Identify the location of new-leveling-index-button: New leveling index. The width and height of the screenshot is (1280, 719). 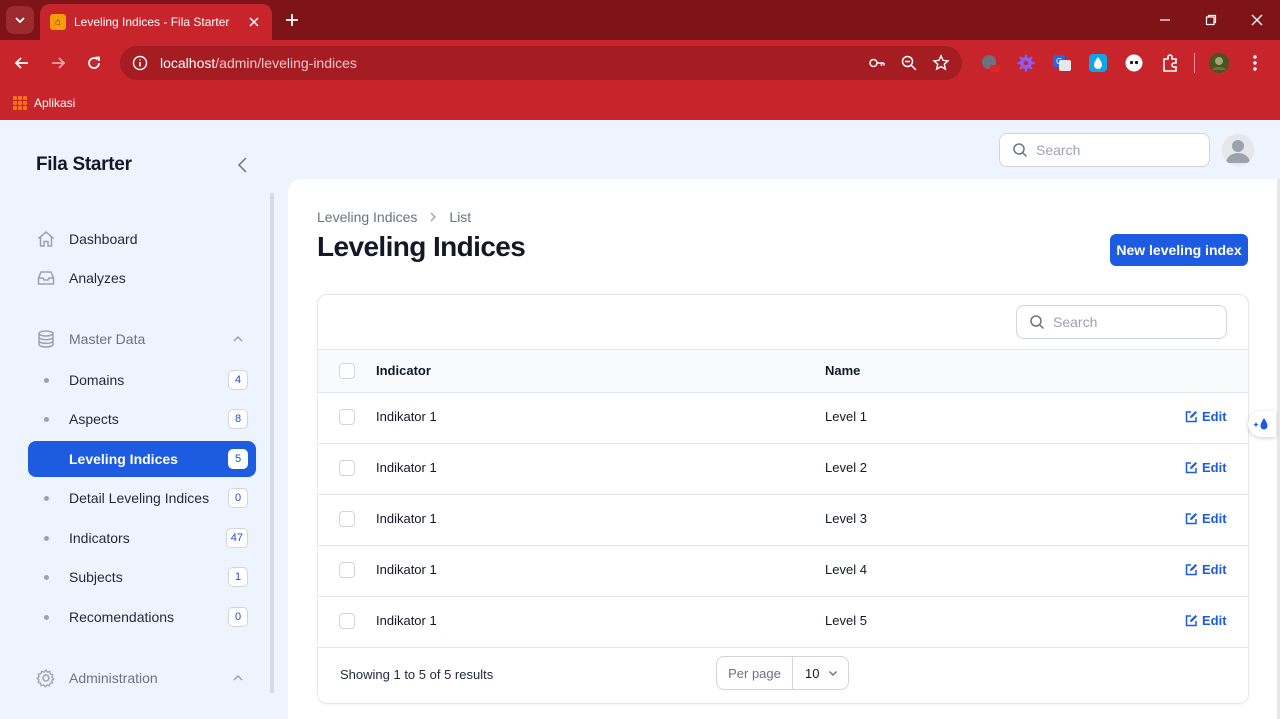
(1179, 250).